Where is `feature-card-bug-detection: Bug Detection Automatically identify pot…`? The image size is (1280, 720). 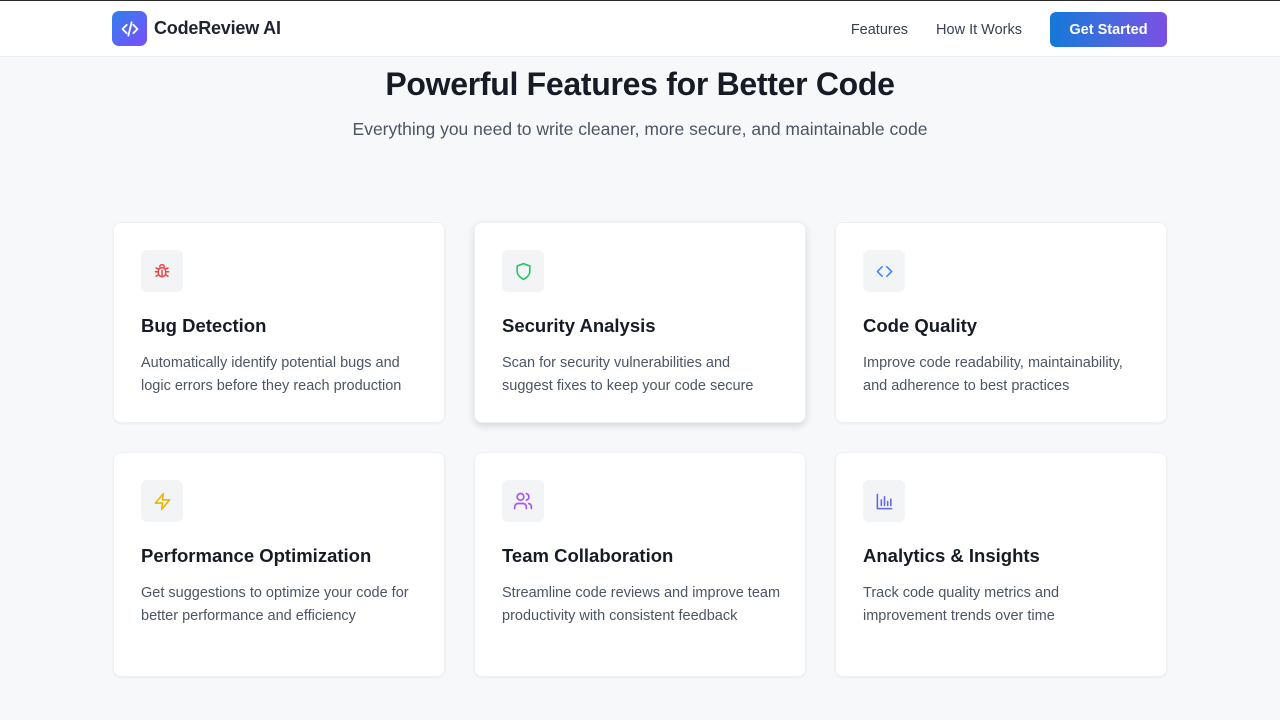
feature-card-bug-detection: Bug Detection Automatically identify pot… is located at coordinates (279, 322).